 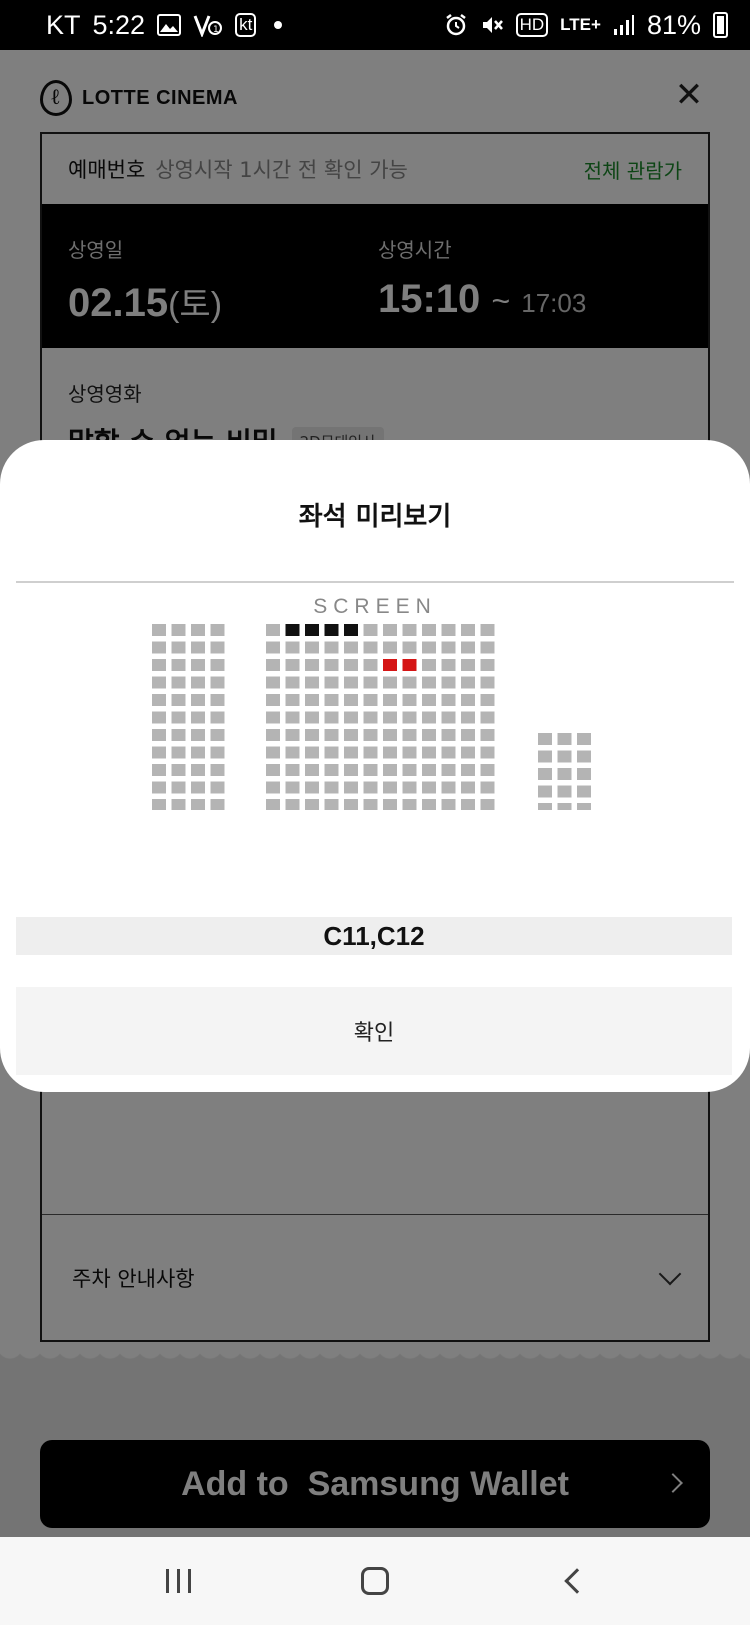 I want to click on screen-label: SCREEN, so click(x=375, y=606).